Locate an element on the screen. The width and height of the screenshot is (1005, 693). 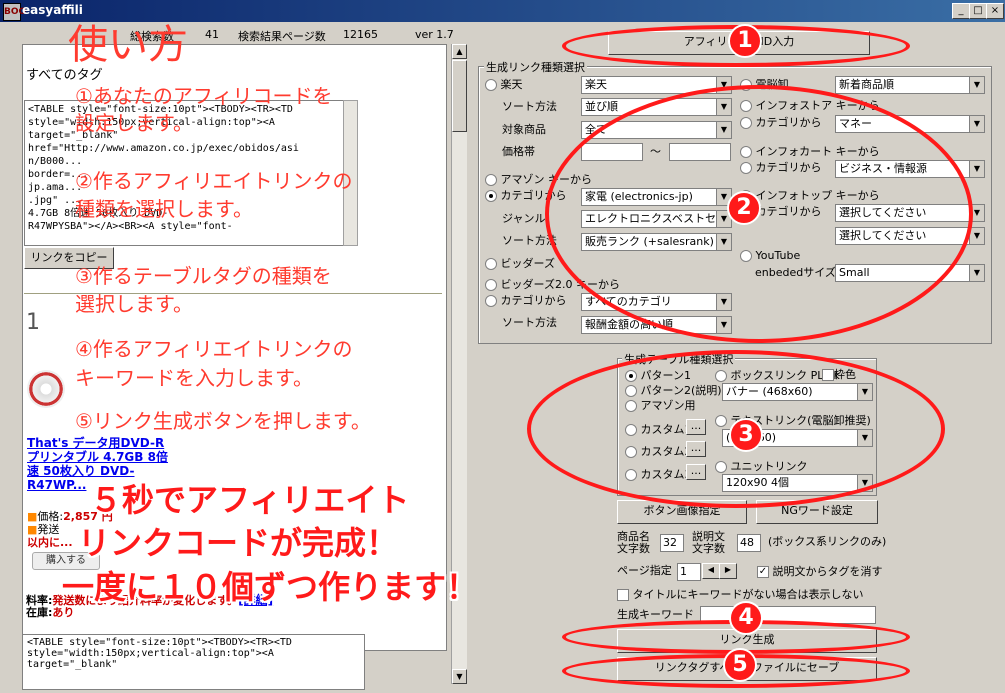
dengeki-select-value: 新着商品順 is located at coordinates (866, 84).